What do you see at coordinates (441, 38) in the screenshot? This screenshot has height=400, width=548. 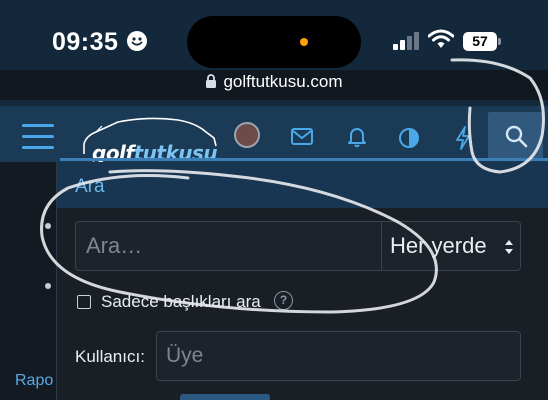 I see `wifi-icon` at bounding box center [441, 38].